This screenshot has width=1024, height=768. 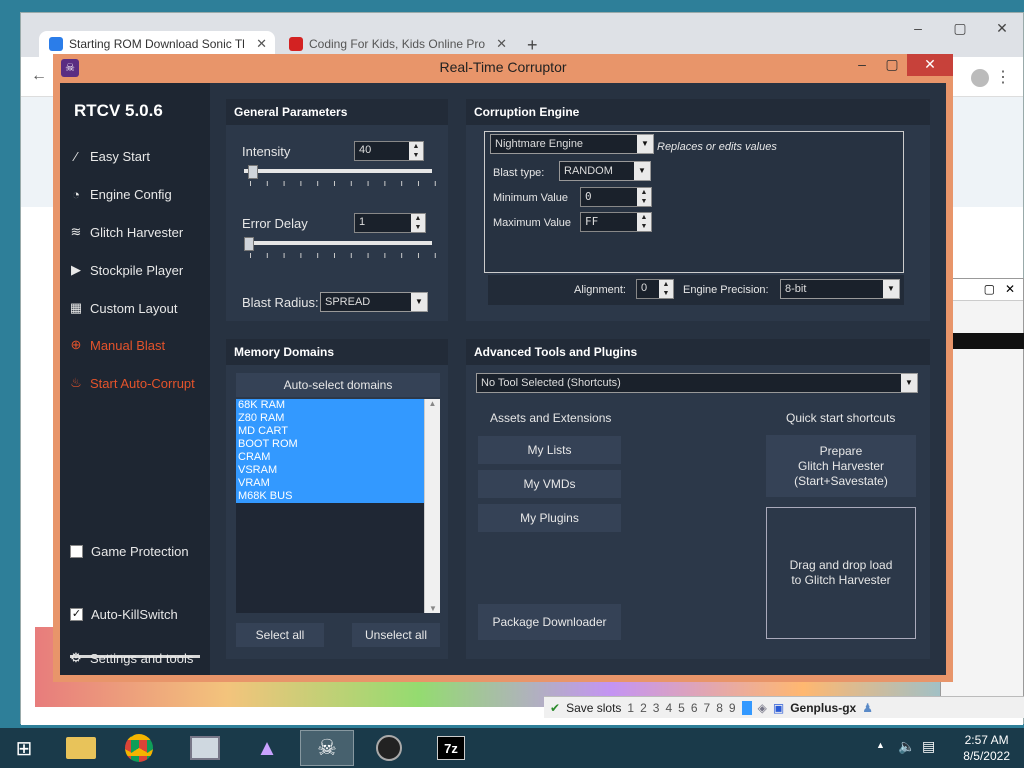 What do you see at coordinates (252, 172) in the screenshot?
I see `intensity-slider-thumb` at bounding box center [252, 172].